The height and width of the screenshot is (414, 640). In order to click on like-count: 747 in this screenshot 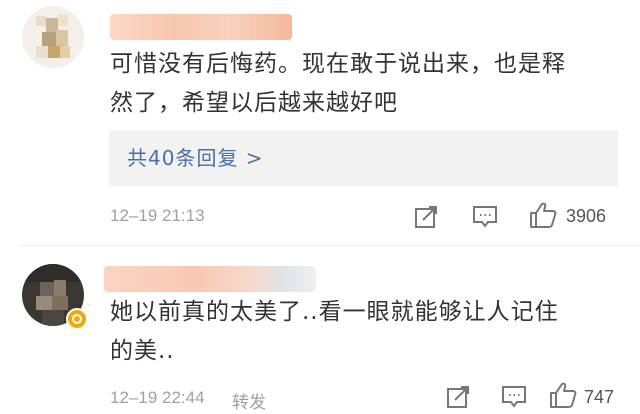, I will do `click(599, 397)`.